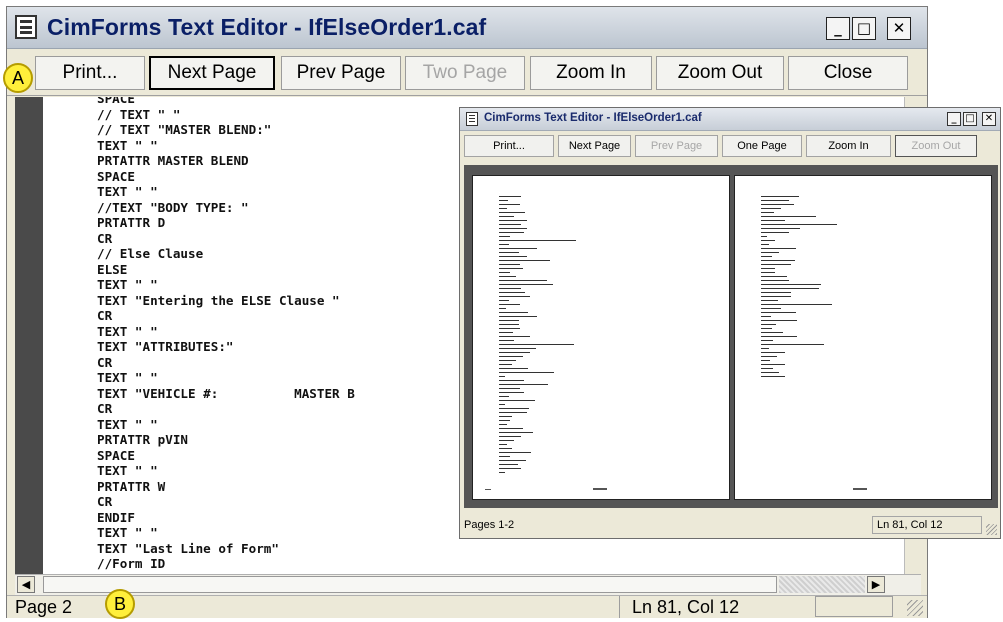  What do you see at coordinates (600, 489) in the screenshot?
I see `page-number` at bounding box center [600, 489].